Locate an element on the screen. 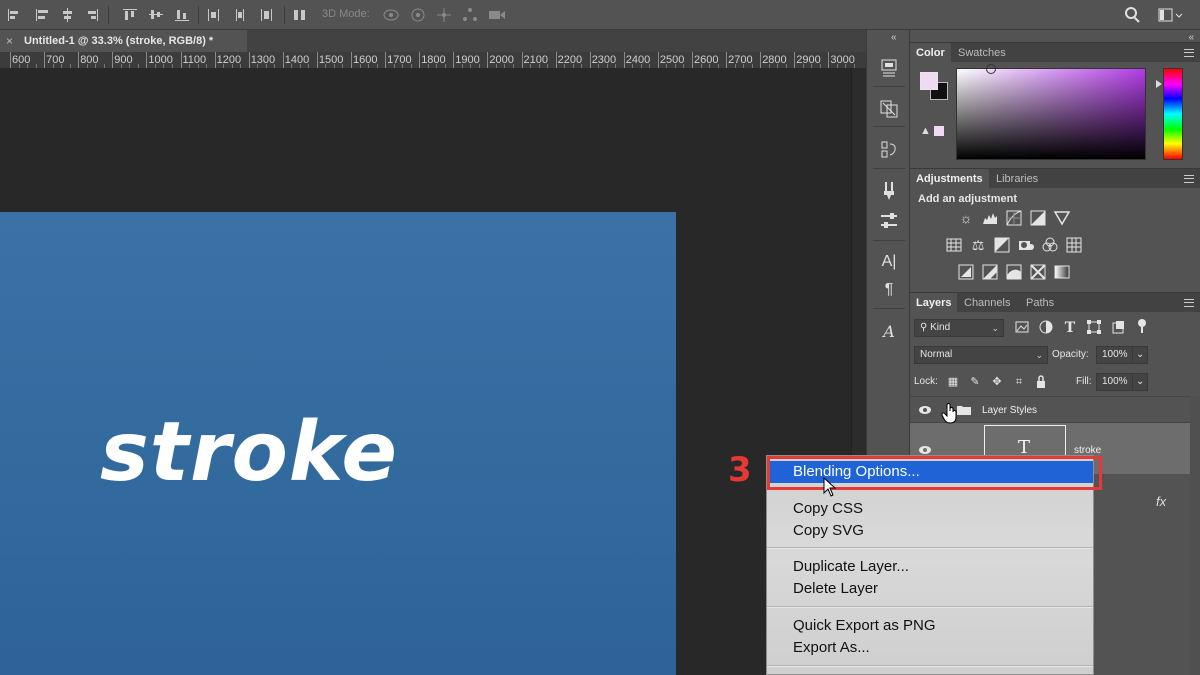  layer-effects-icon: fx is located at coordinates (1161, 501).